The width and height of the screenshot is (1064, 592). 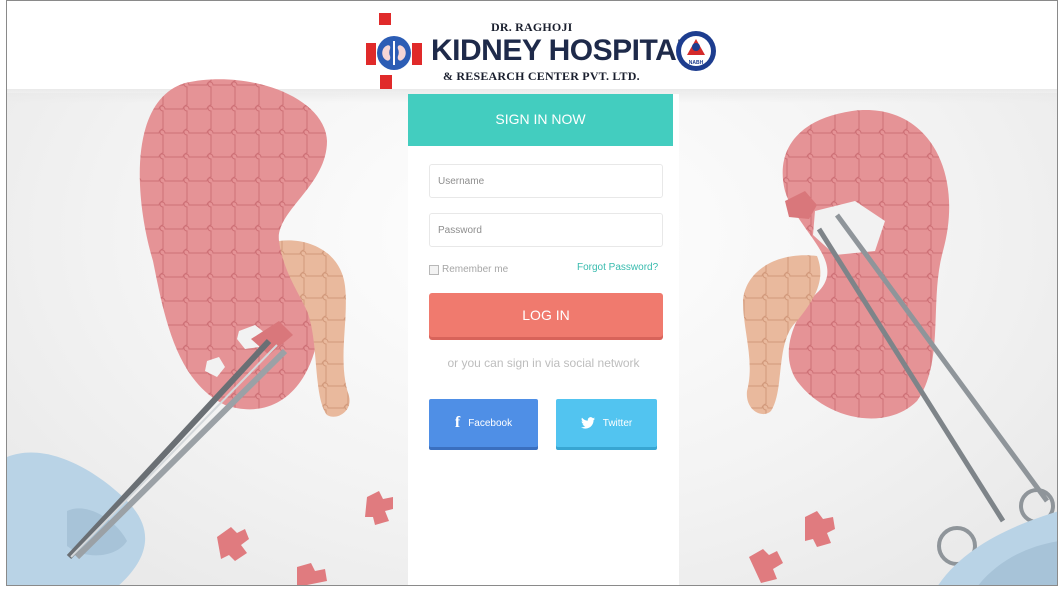 I want to click on remember-me: Remember me, so click(x=468, y=269).